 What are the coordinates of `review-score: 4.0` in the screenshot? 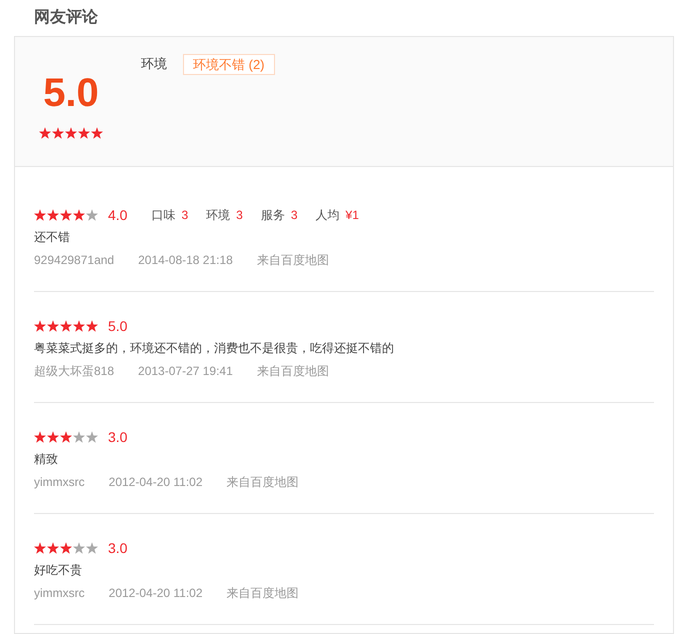 It's located at (118, 215).